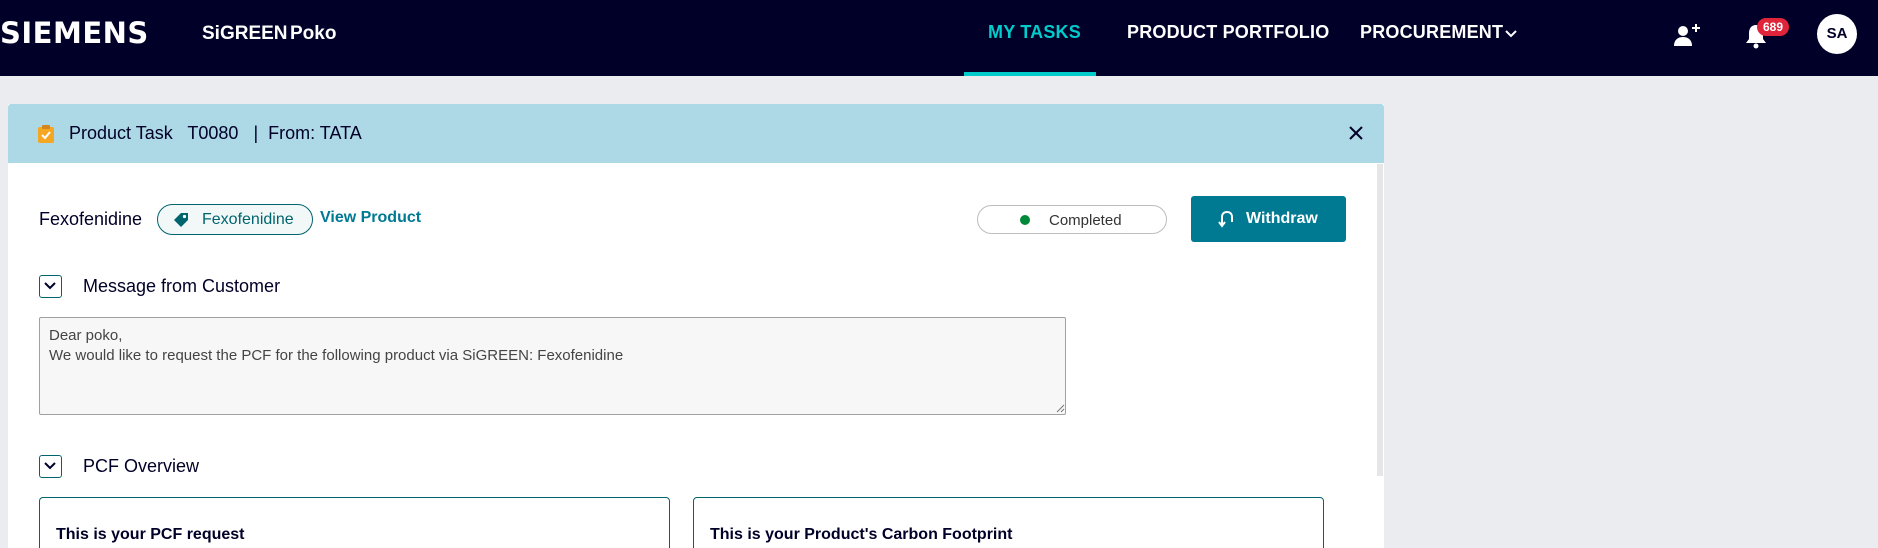  What do you see at coordinates (91, 219) in the screenshot?
I see `product-name: Fexofenidine` at bounding box center [91, 219].